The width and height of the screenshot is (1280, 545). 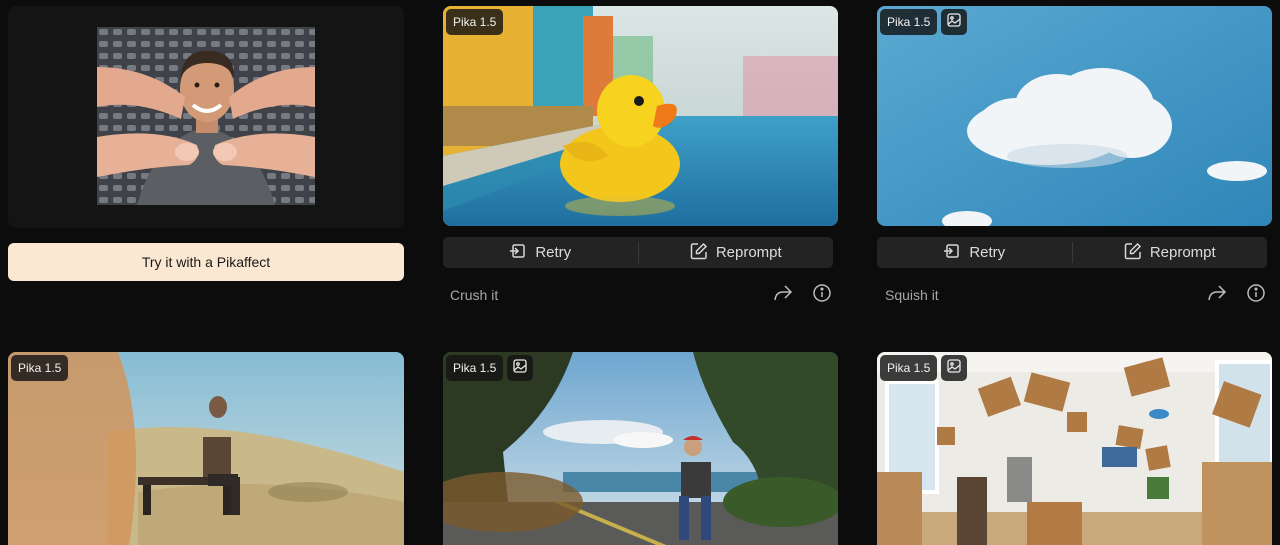 What do you see at coordinates (206, 262) in the screenshot?
I see `try-pikaffect-button: Try it with a Pikaffect` at bounding box center [206, 262].